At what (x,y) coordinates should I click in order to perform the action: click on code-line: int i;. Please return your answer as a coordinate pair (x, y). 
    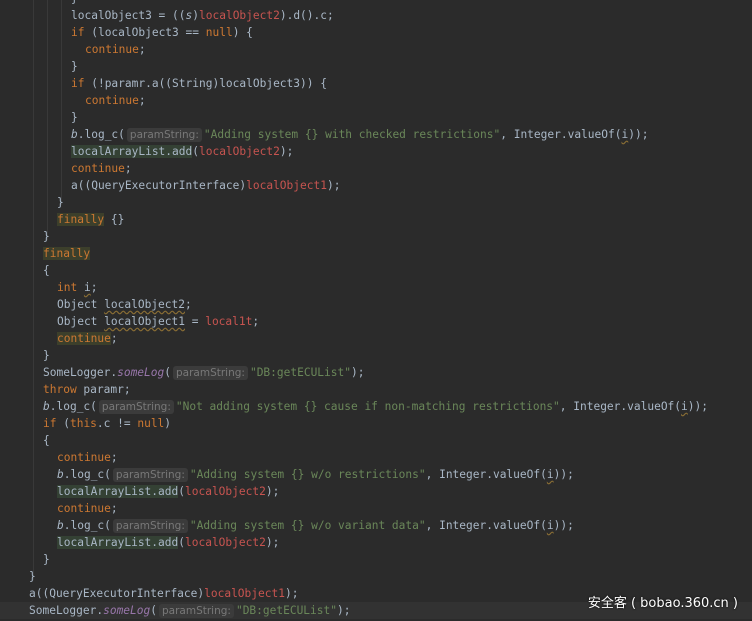
    Looking at the image, I should click on (376, 287).